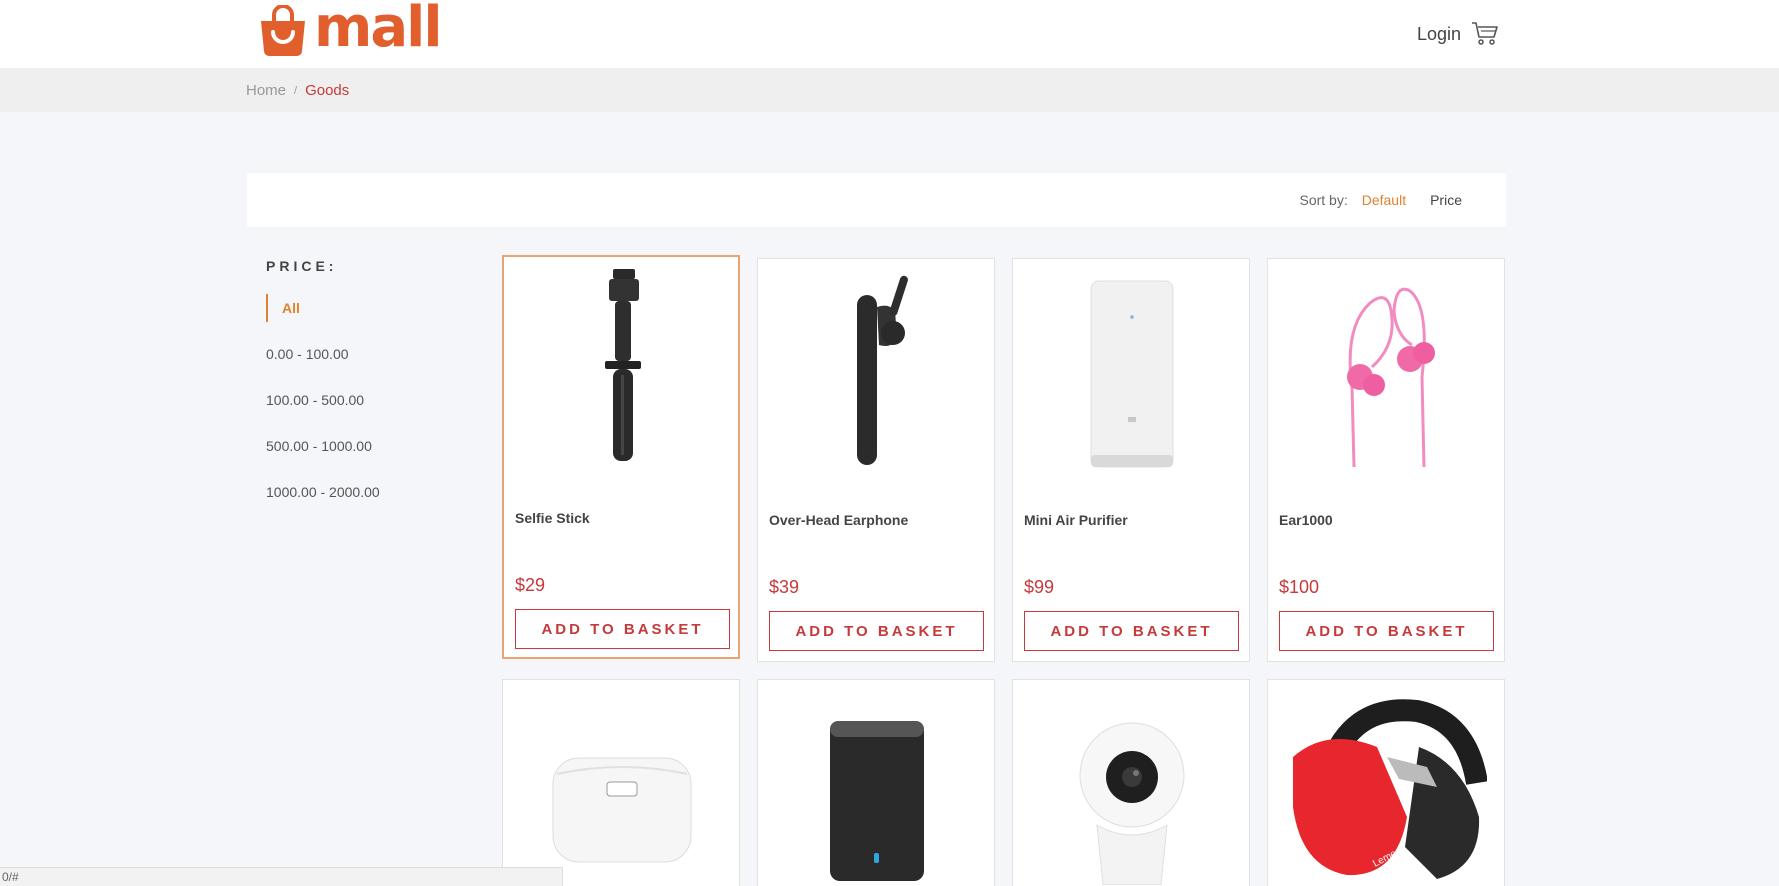  Describe the element at coordinates (889, 90) in the screenshot. I see `breadcrumb-bar: Home / Goods` at that location.